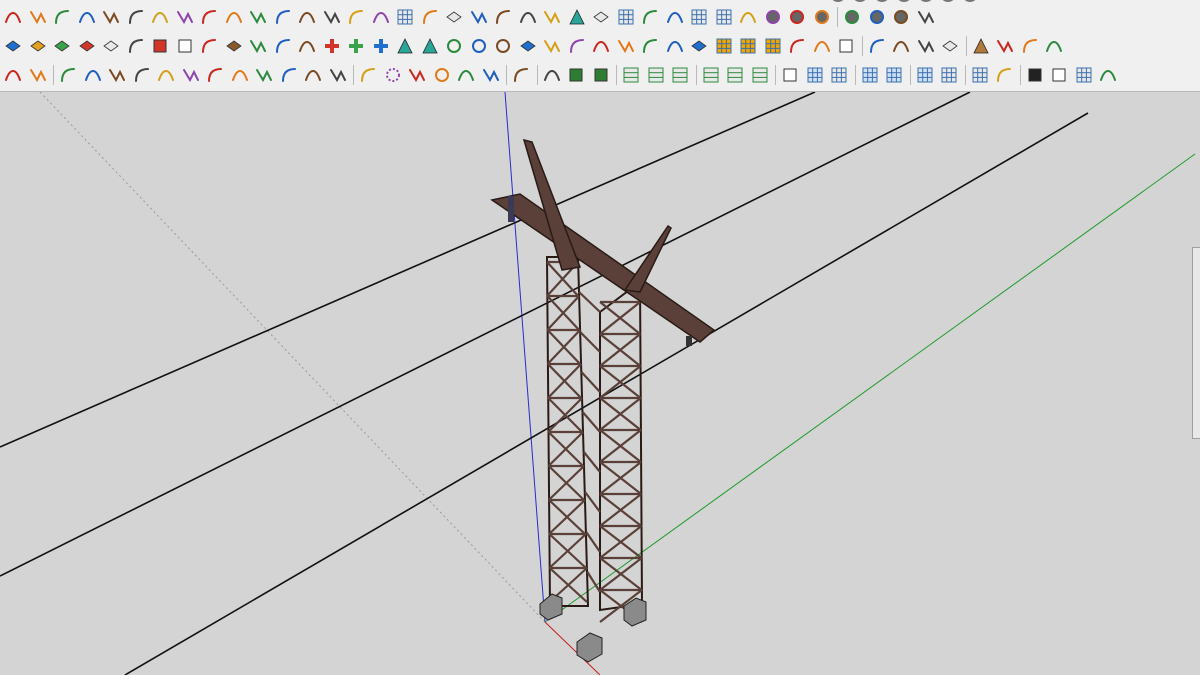  I want to click on hexagon-button, so click(926, 17).